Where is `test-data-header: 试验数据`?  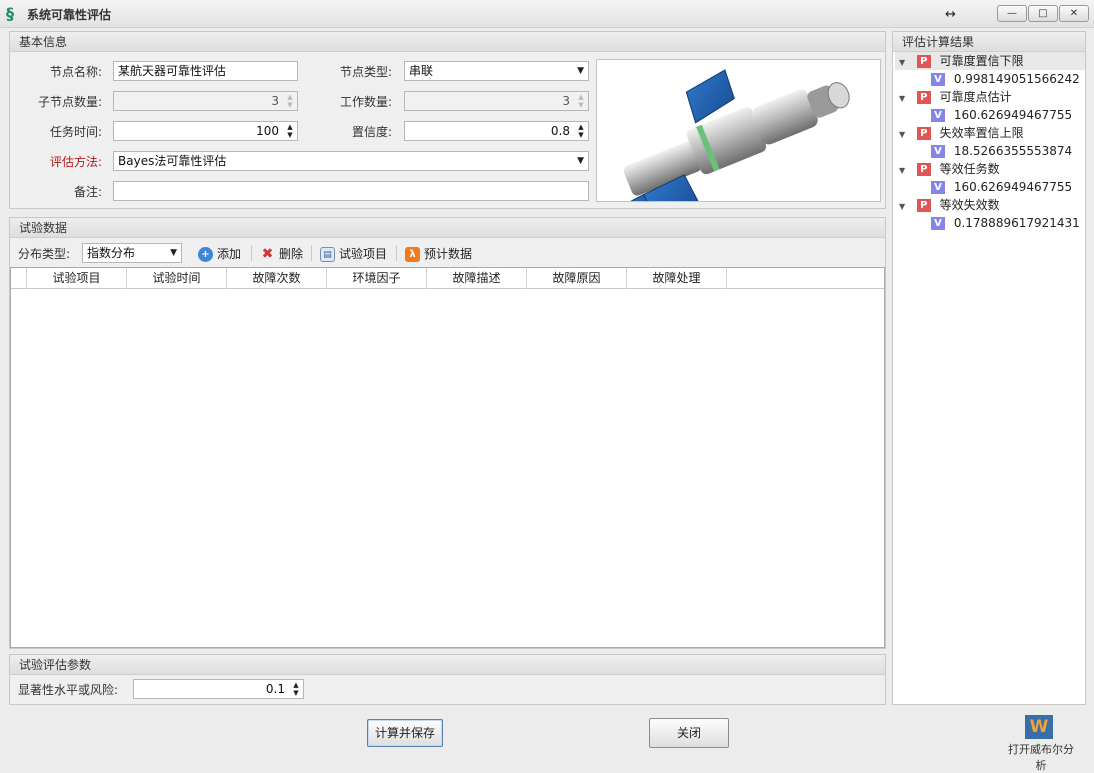
test-data-header: 试验数据 is located at coordinates (447, 228).